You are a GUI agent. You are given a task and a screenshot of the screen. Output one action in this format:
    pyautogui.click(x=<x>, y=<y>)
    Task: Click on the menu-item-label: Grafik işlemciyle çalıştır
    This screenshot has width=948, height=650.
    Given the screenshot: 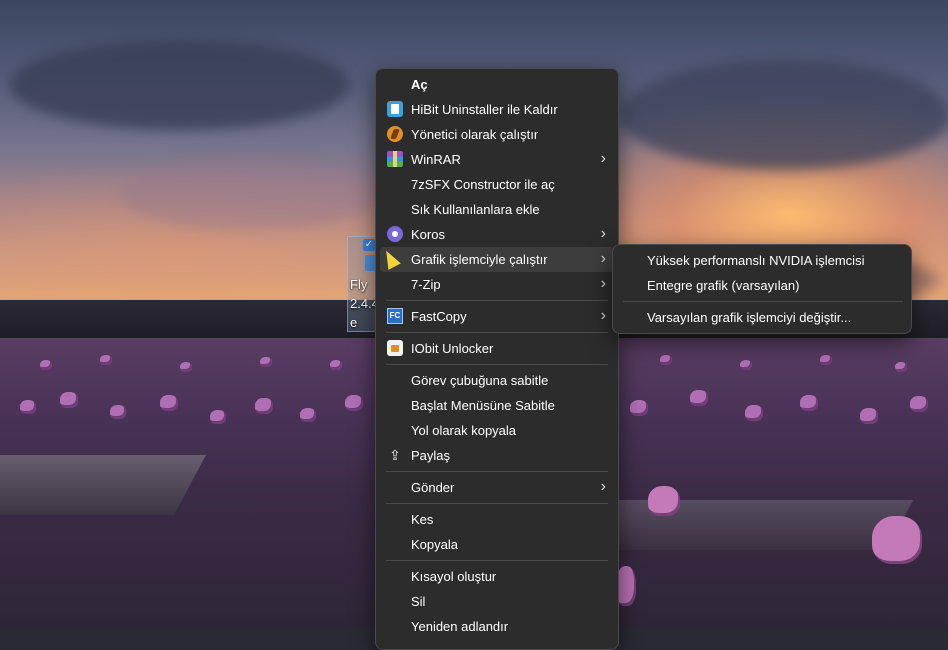 What is the action you would take?
    pyautogui.click(x=479, y=259)
    